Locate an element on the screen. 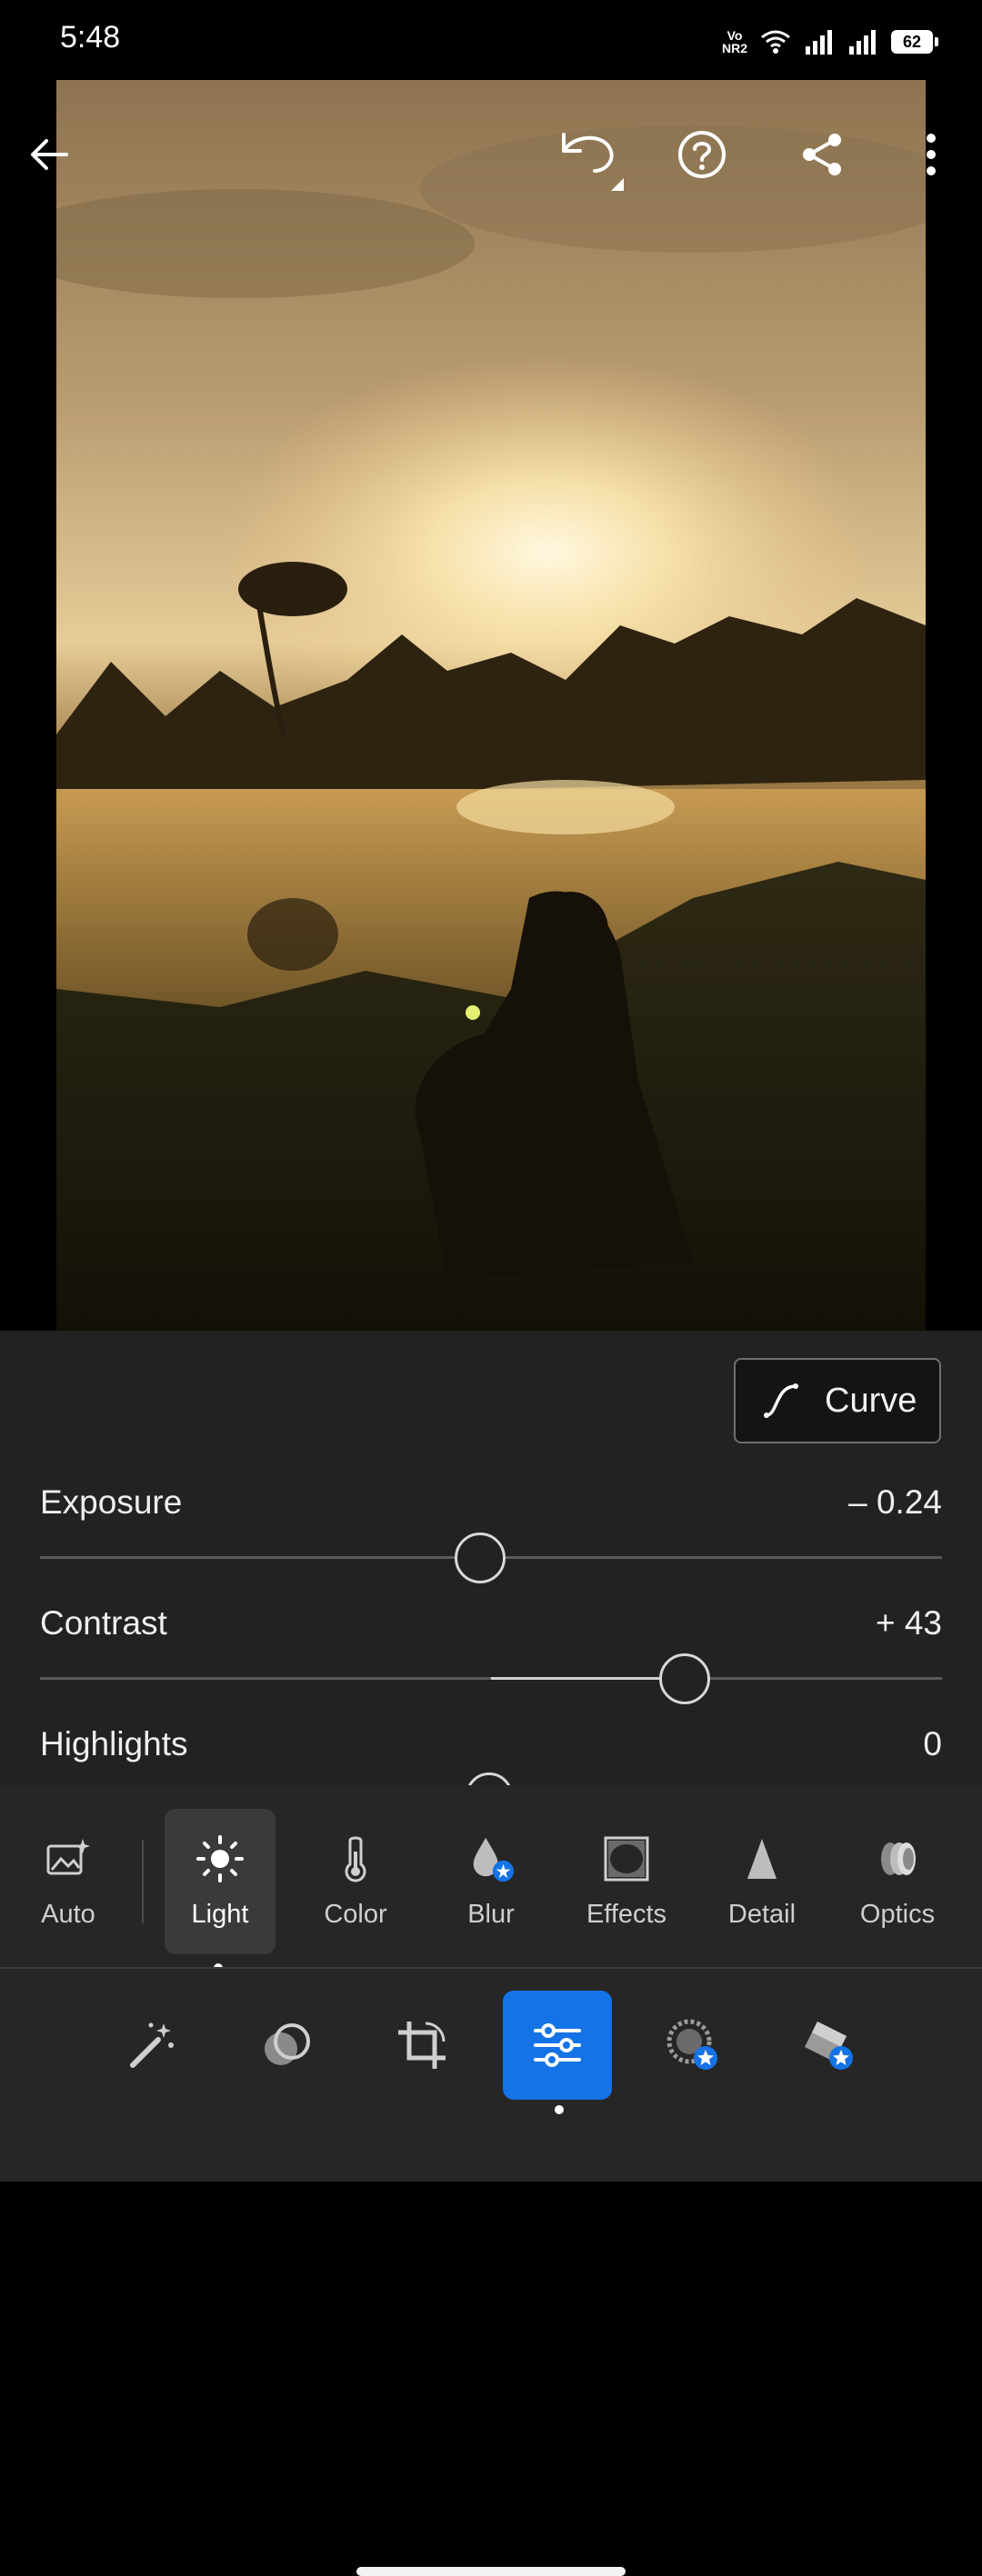 This screenshot has width=982, height=2576. healing-button is located at coordinates (692, 2045).